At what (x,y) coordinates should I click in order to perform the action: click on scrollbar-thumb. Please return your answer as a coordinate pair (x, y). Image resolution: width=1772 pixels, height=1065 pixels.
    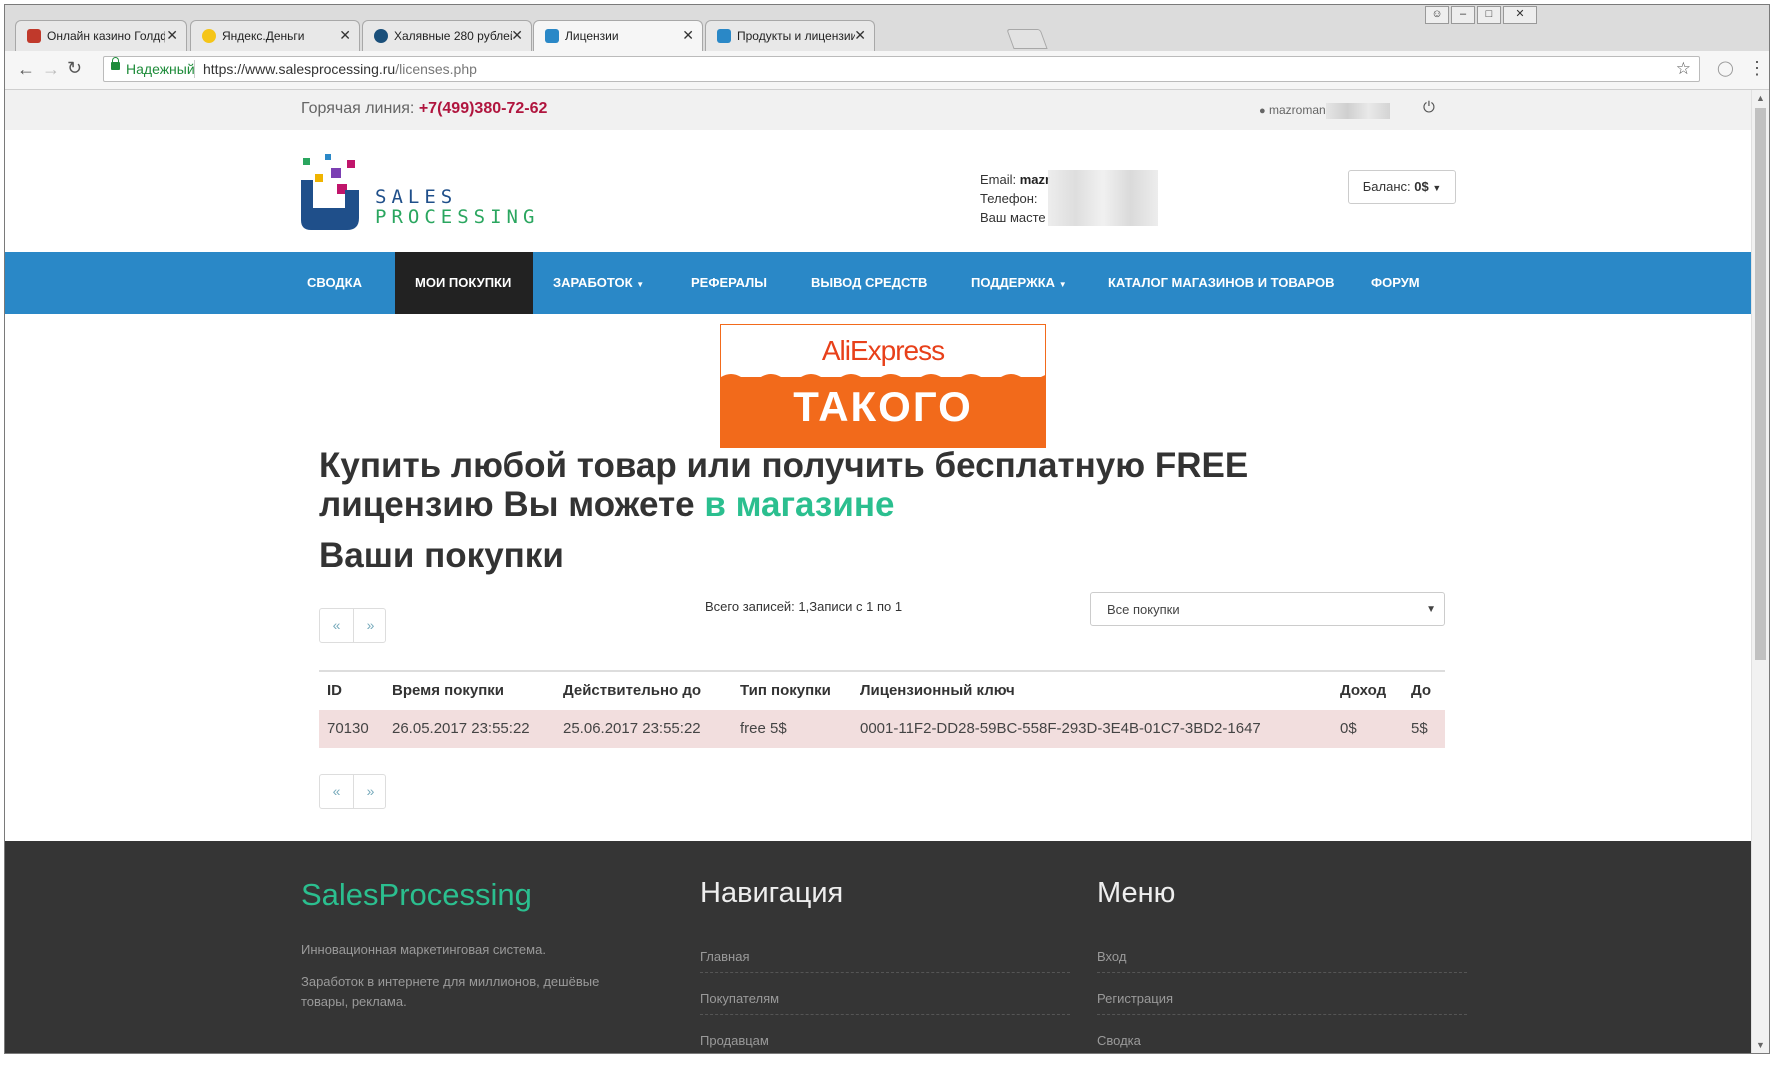
    Looking at the image, I should click on (1760, 384).